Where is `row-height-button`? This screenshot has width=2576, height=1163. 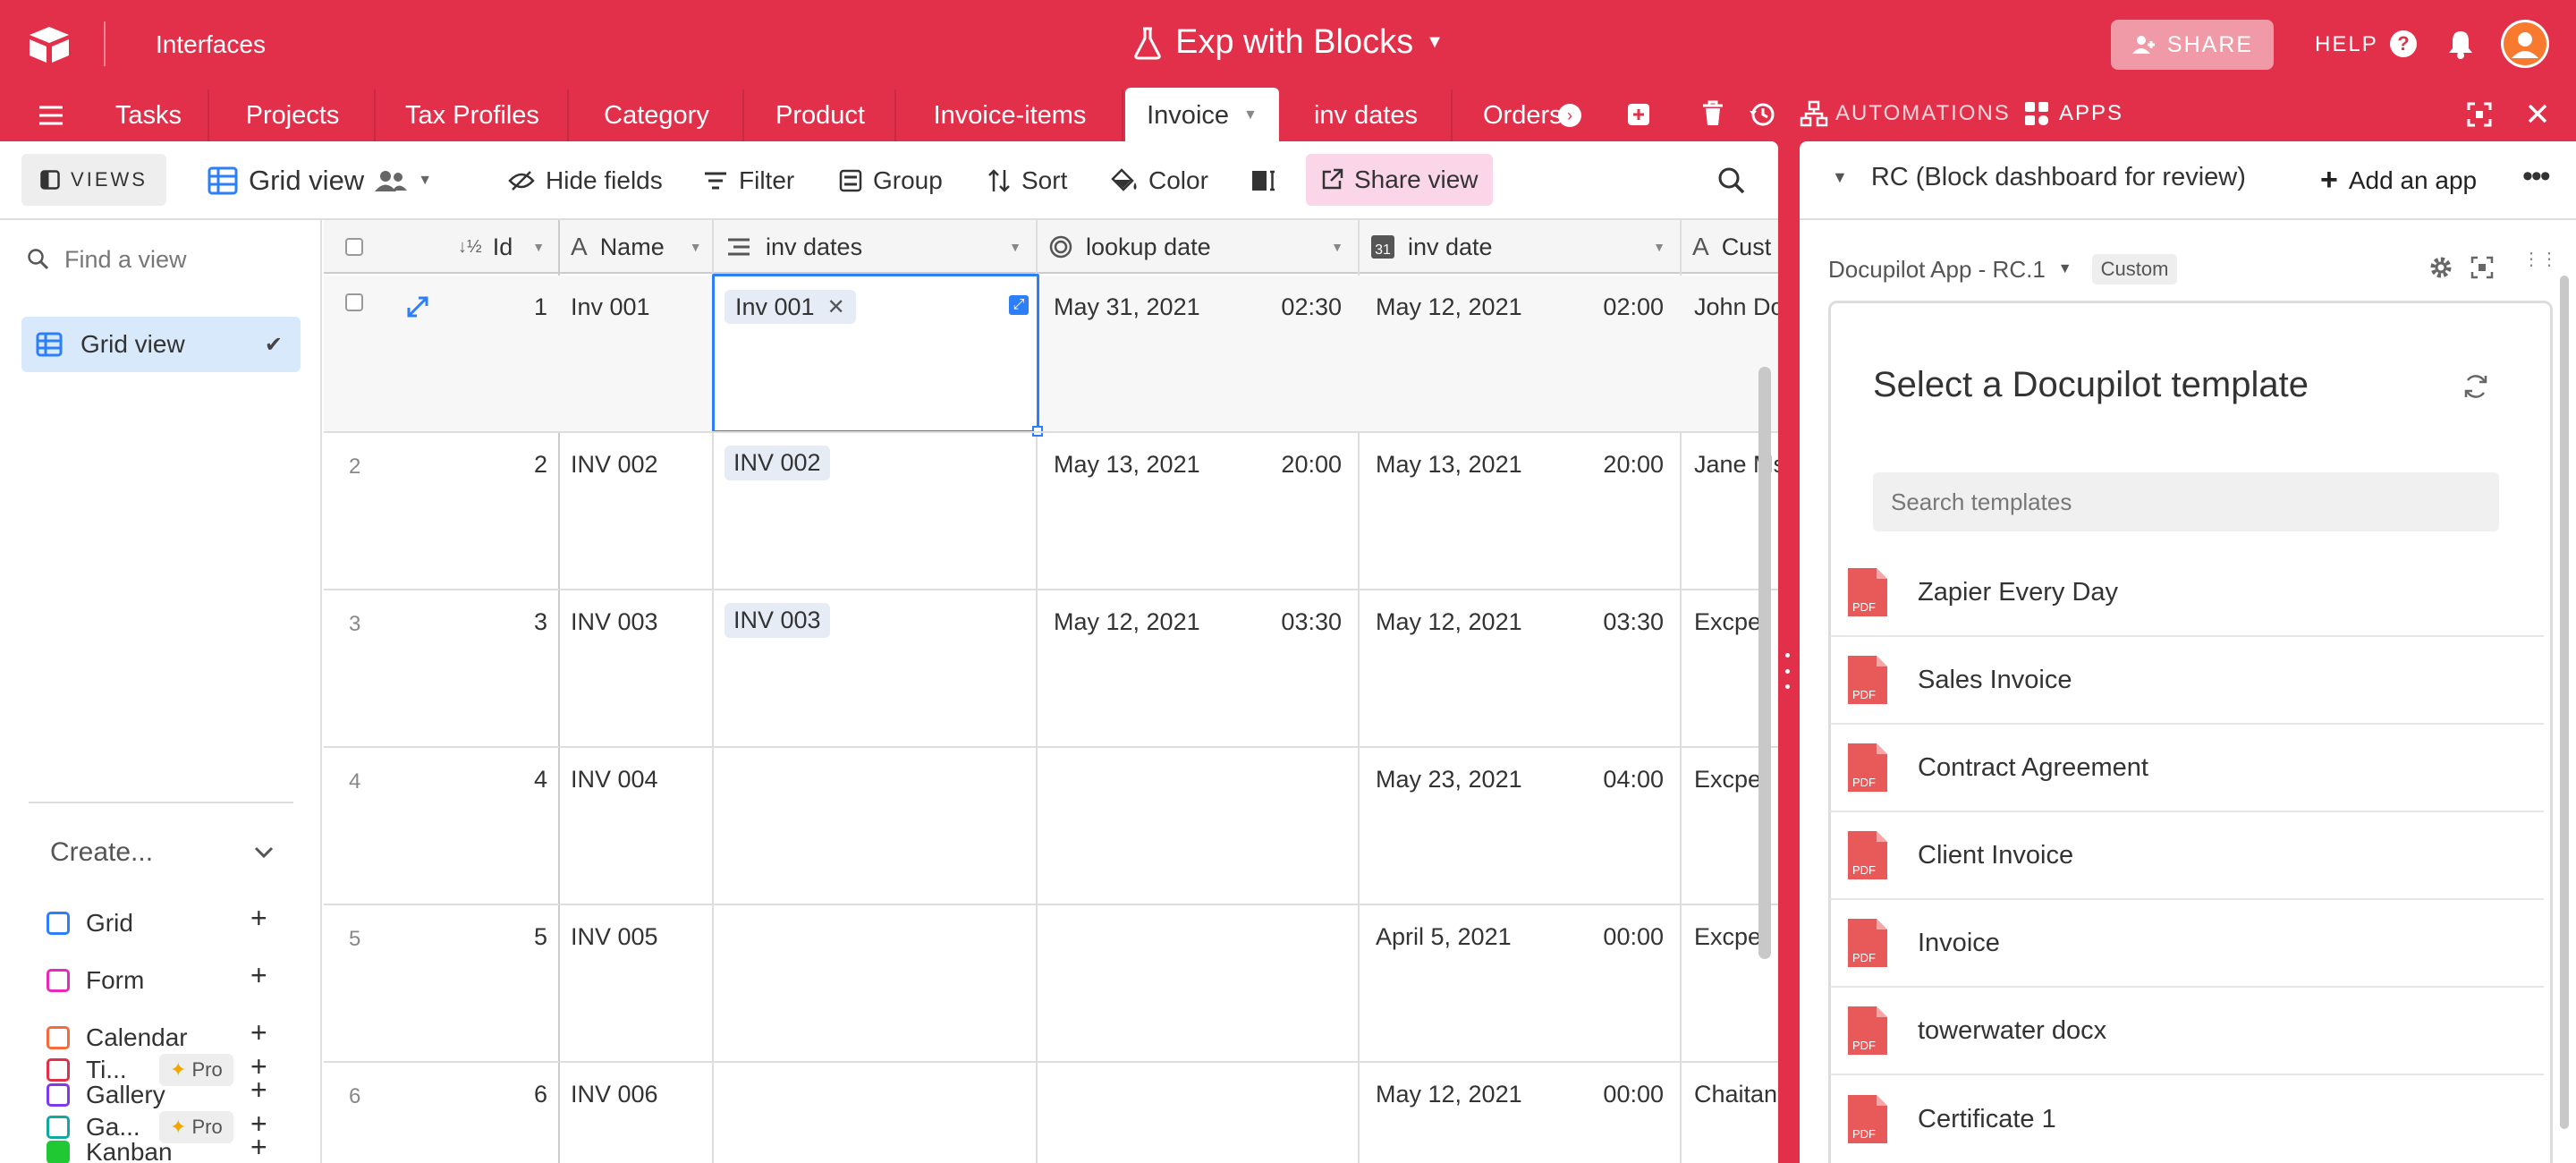 row-height-button is located at coordinates (1262, 181).